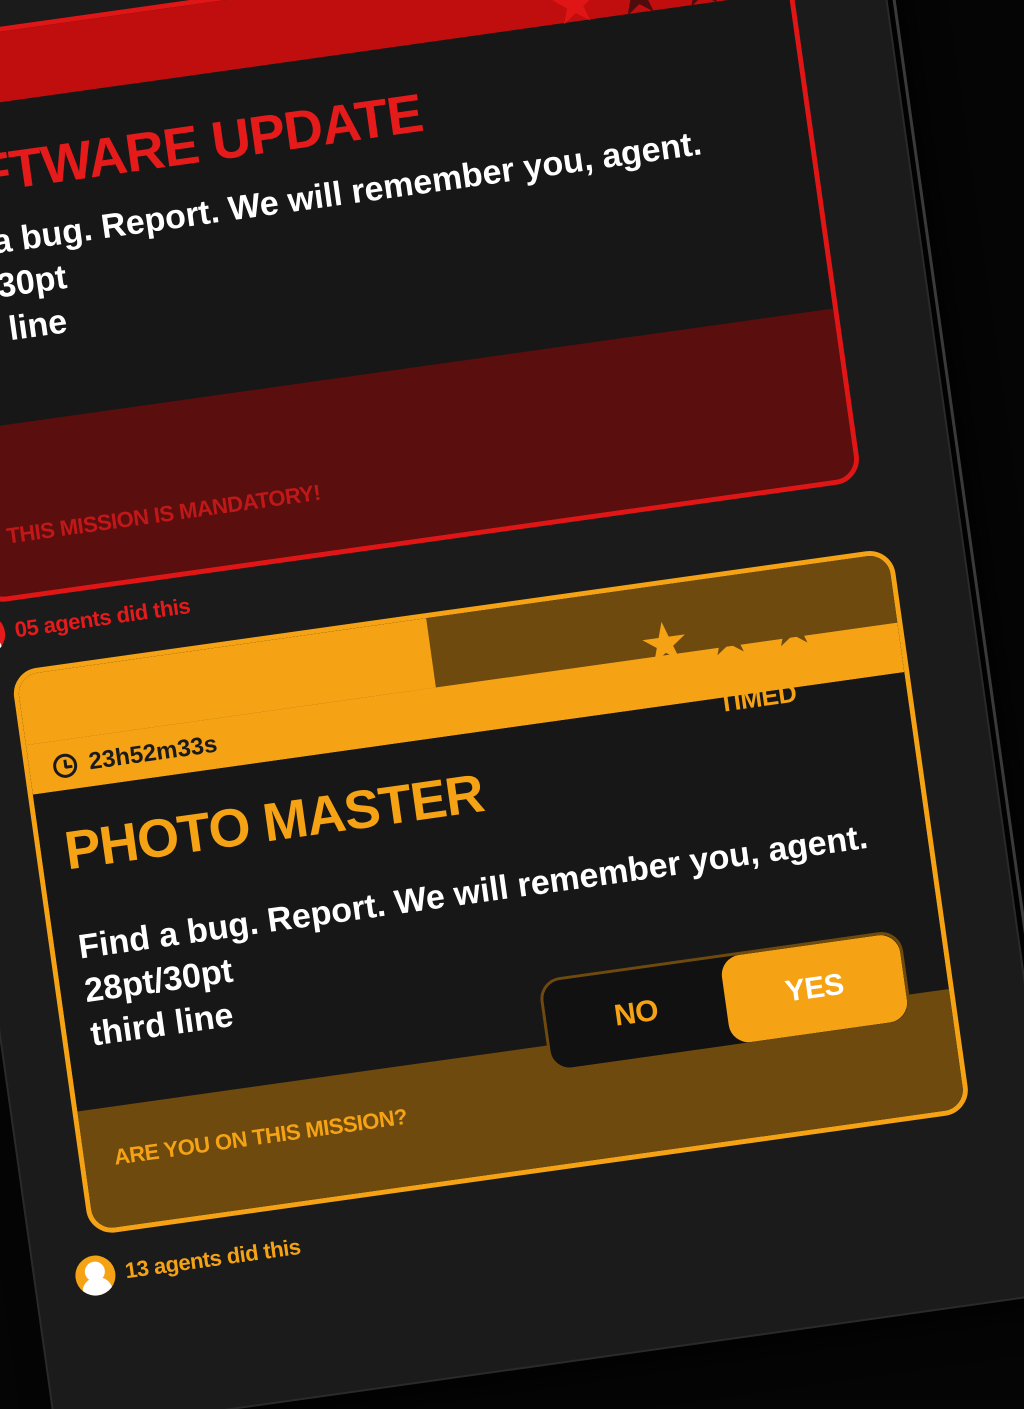 The height and width of the screenshot is (1409, 1024). What do you see at coordinates (65, 766) in the screenshot?
I see `clock-icon` at bounding box center [65, 766].